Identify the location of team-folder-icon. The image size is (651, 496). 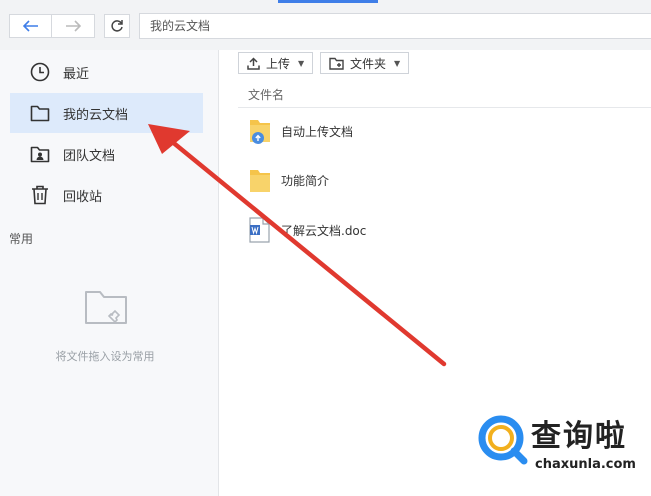
(40, 154).